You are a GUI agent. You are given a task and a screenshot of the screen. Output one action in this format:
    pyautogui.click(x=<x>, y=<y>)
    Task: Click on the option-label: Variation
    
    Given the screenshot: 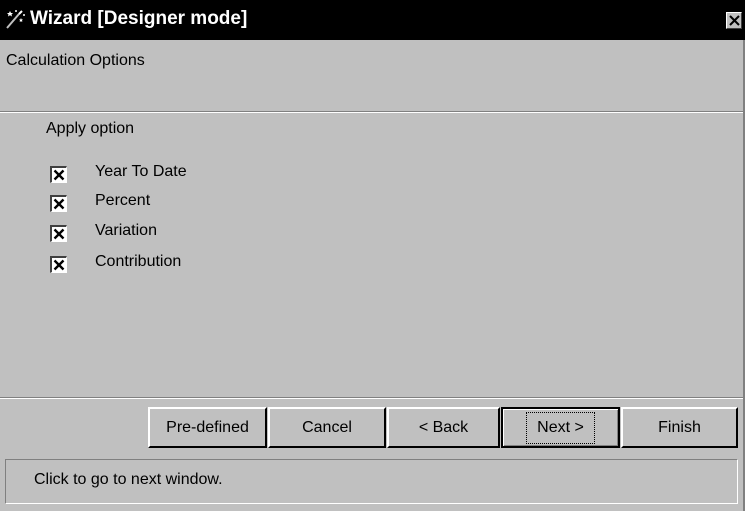 What is the action you would take?
    pyautogui.click(x=126, y=230)
    